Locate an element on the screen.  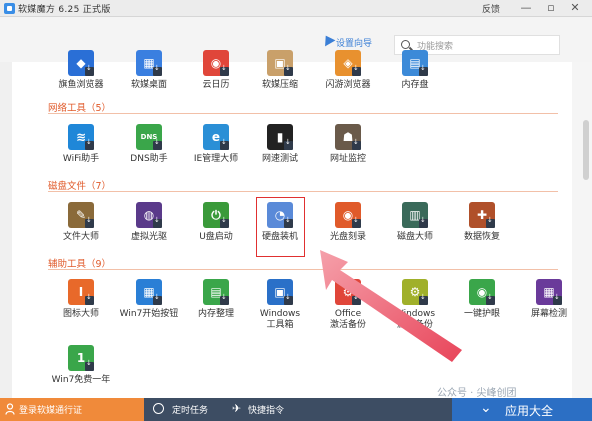
app-tile: ◉光盘刻录 is located at coordinates (348, 232).